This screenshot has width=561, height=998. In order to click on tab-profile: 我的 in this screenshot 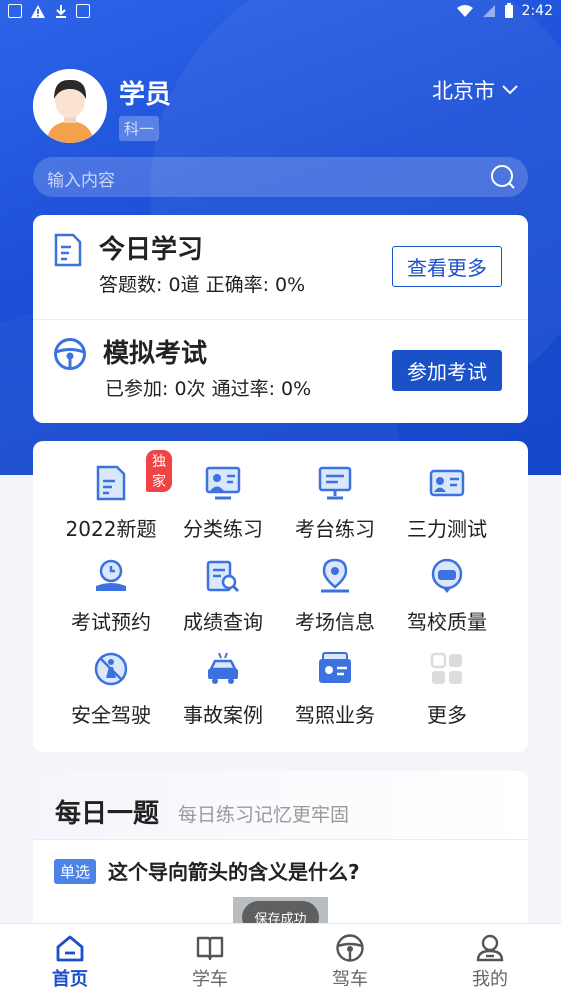, I will do `click(490, 961)`.